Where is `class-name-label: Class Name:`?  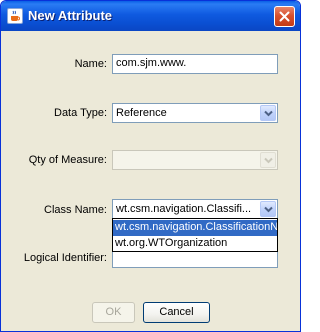 class-name-label: Class Name: is located at coordinates (75, 210).